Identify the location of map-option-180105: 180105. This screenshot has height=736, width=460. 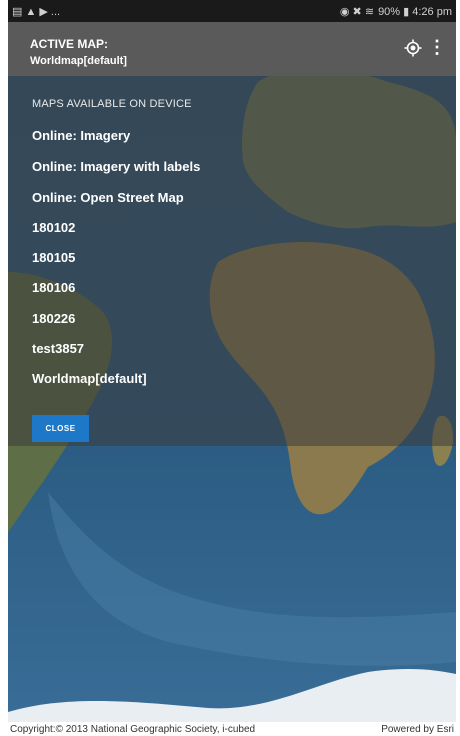
(53, 257).